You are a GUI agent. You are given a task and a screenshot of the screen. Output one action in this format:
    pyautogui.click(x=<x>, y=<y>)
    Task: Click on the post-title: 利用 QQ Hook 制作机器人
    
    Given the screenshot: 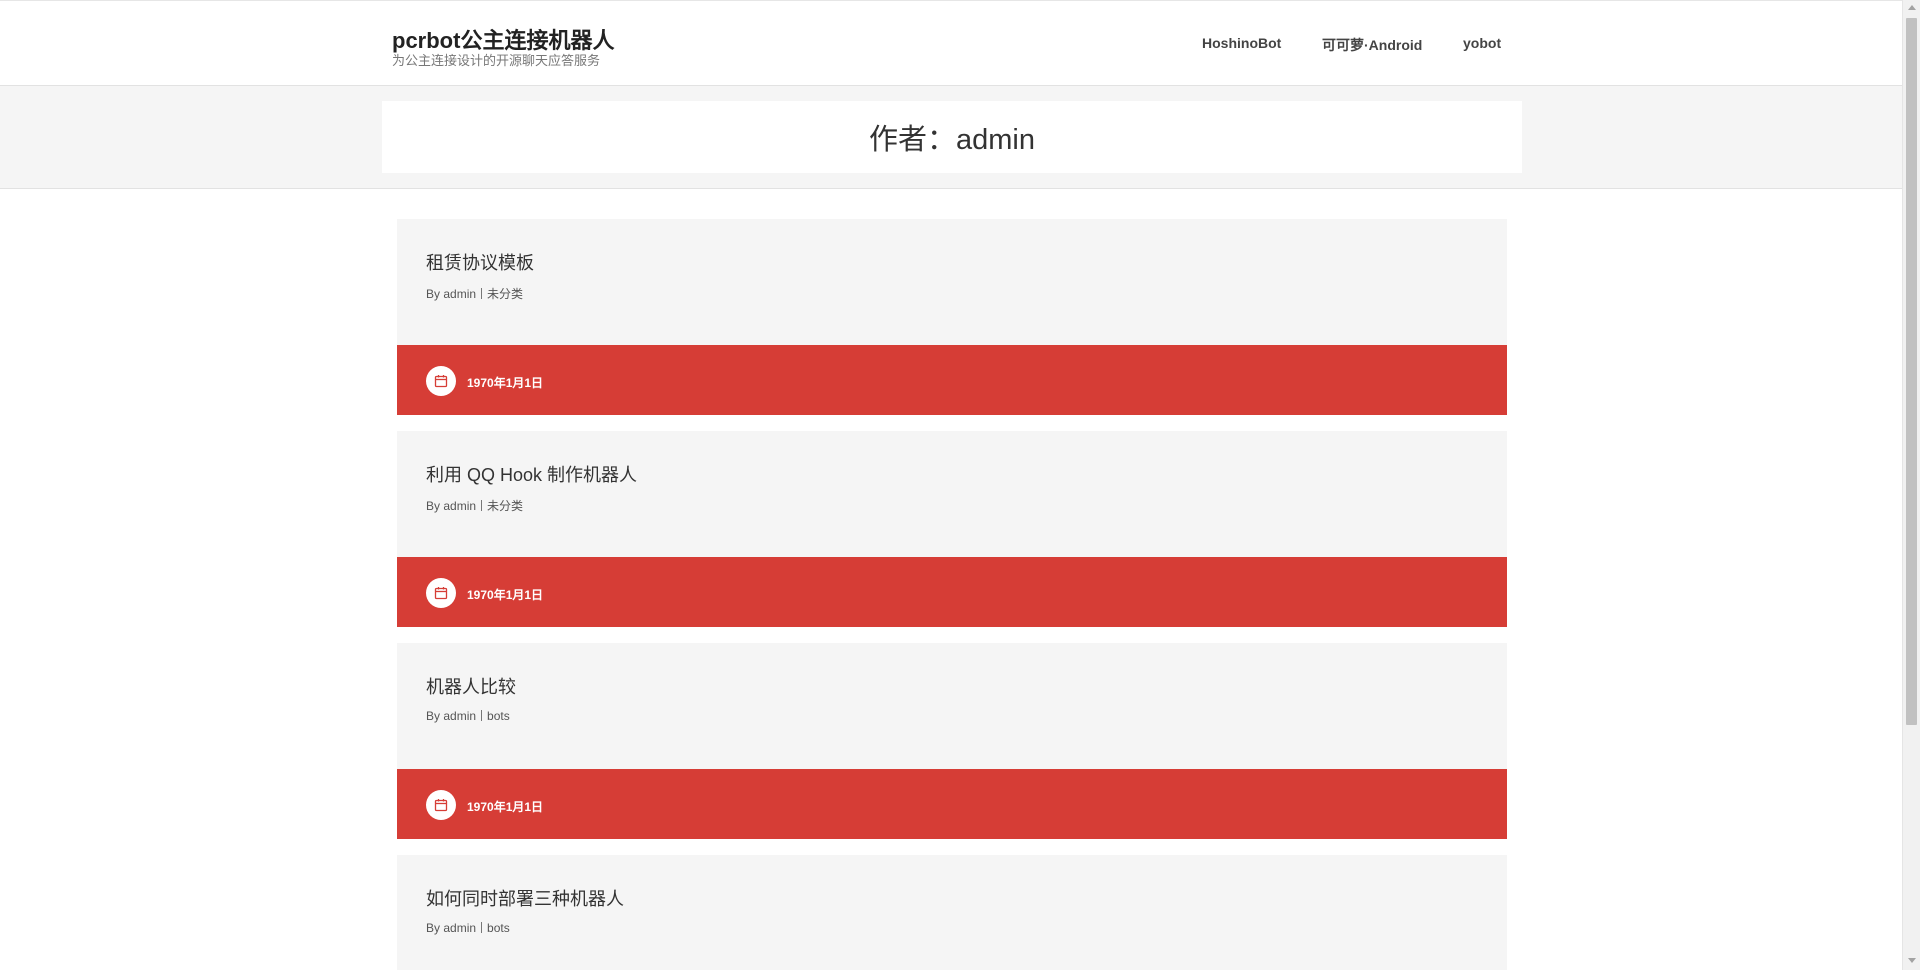 What is the action you would take?
    pyautogui.click(x=531, y=474)
    